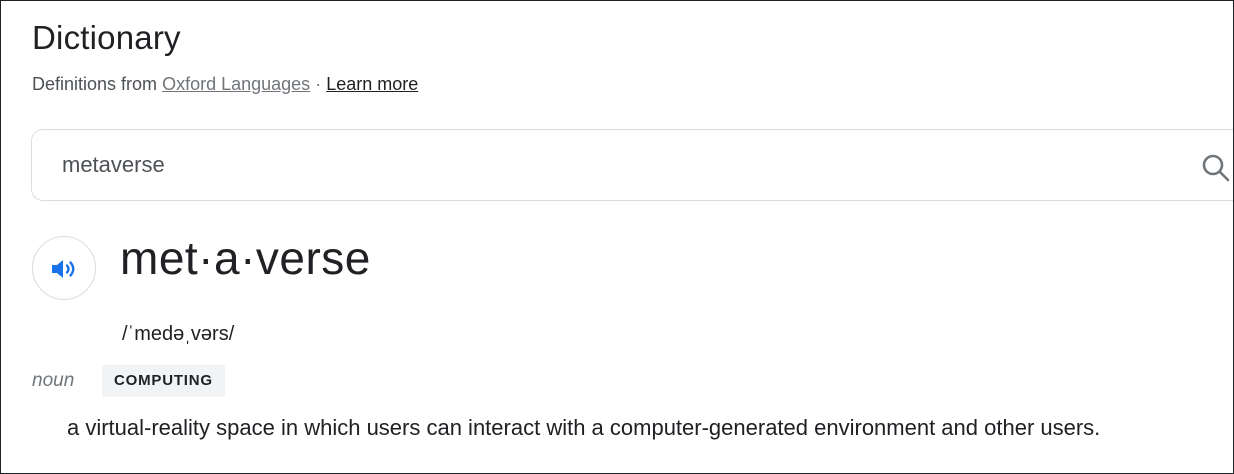 This screenshot has height=474, width=1234. I want to click on oxford-languages-link: Oxford Languages, so click(236, 84).